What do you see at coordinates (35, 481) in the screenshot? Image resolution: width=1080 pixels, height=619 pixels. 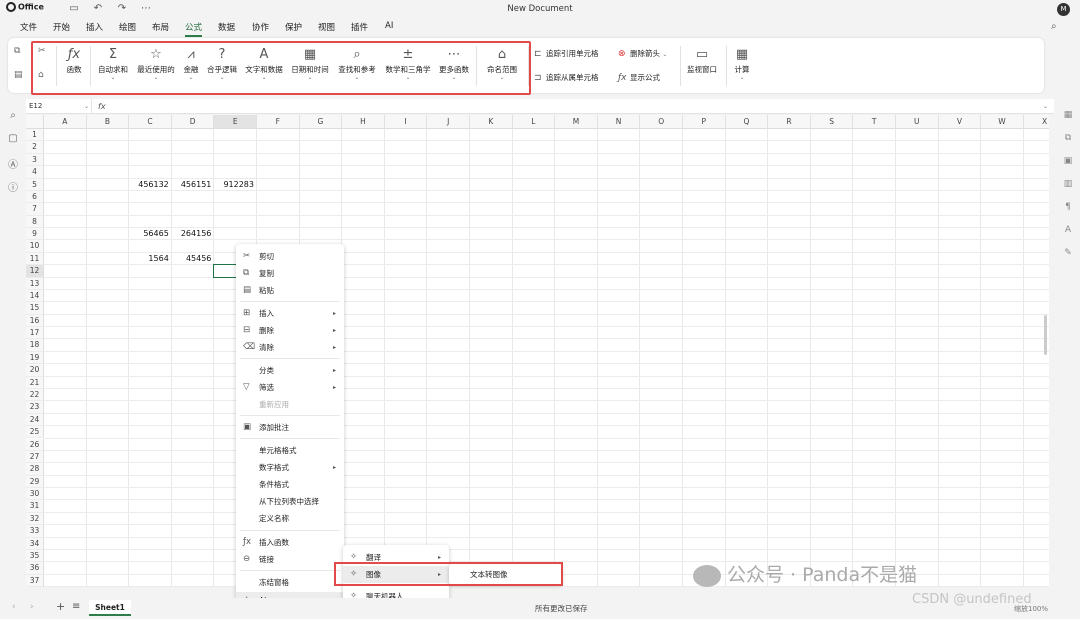 I see `row-header: 29` at bounding box center [35, 481].